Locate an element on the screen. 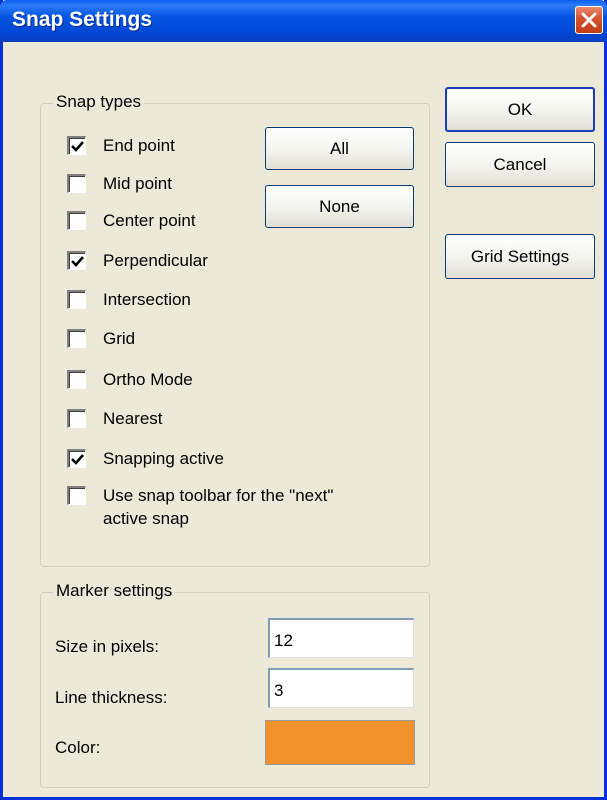 This screenshot has width=607, height=800. none-button: None is located at coordinates (339, 206).